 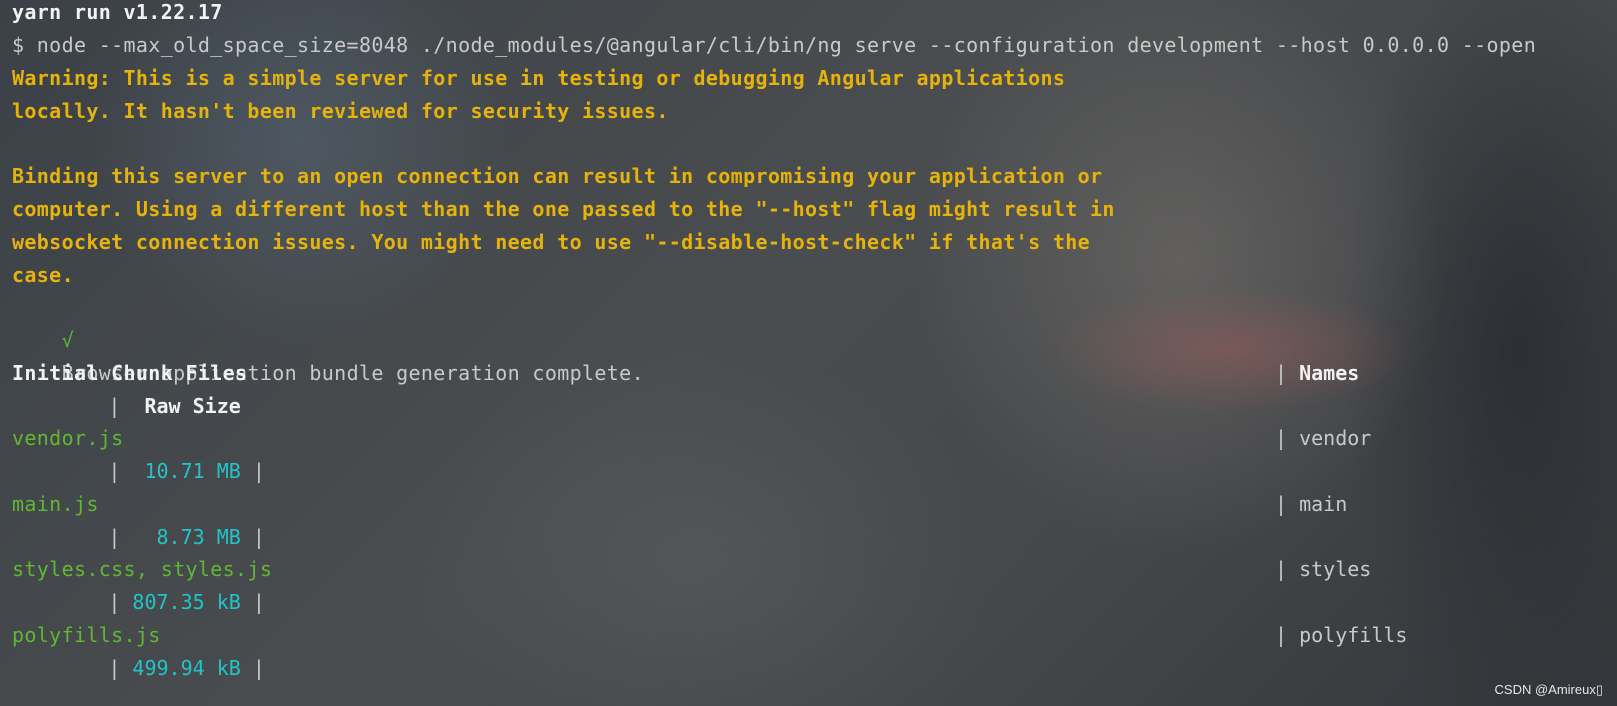 I want to click on table-header-names-cell: | Names, so click(x=1317, y=373).